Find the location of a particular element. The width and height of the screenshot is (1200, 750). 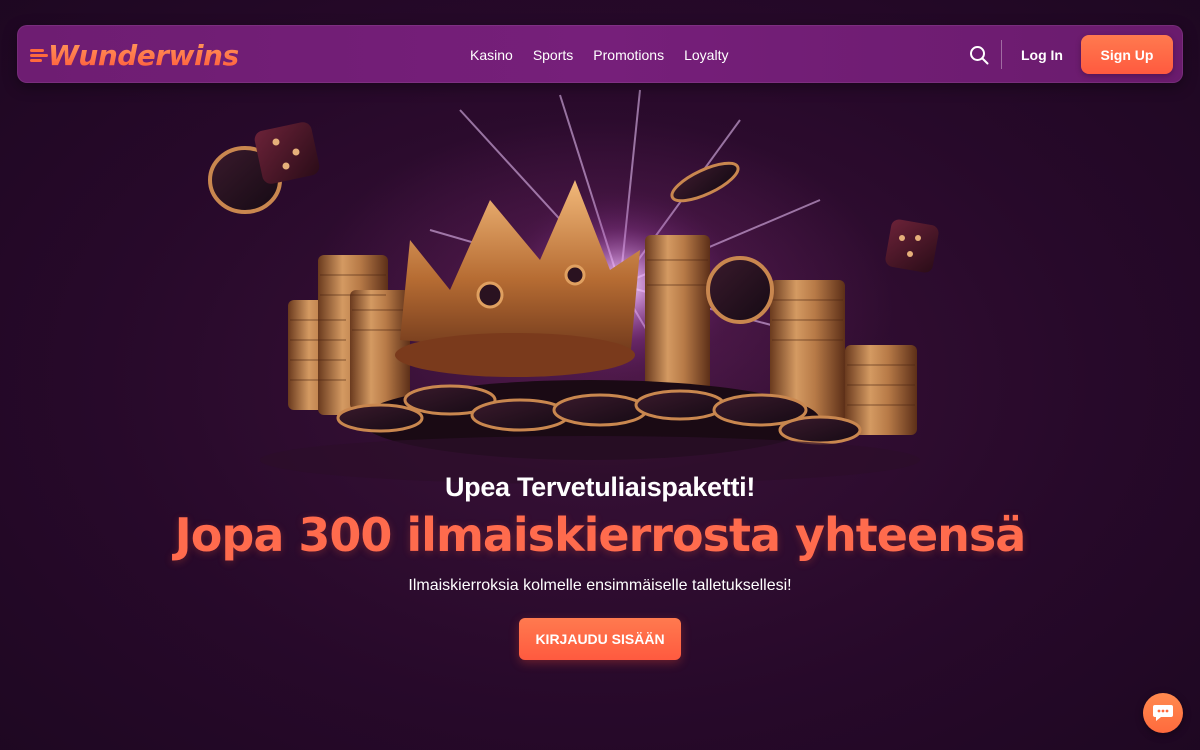

search-icon is located at coordinates (979, 55).